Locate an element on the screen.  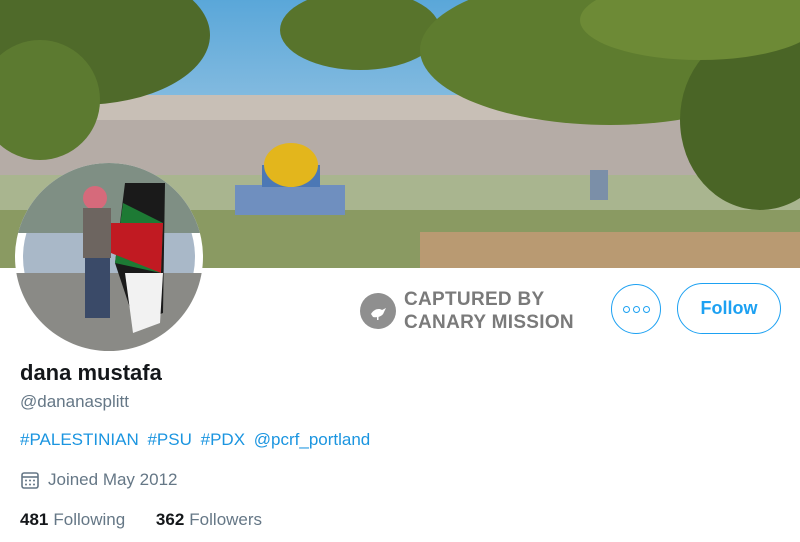
mention-link: @pcrf_portland is located at coordinates (312, 439).